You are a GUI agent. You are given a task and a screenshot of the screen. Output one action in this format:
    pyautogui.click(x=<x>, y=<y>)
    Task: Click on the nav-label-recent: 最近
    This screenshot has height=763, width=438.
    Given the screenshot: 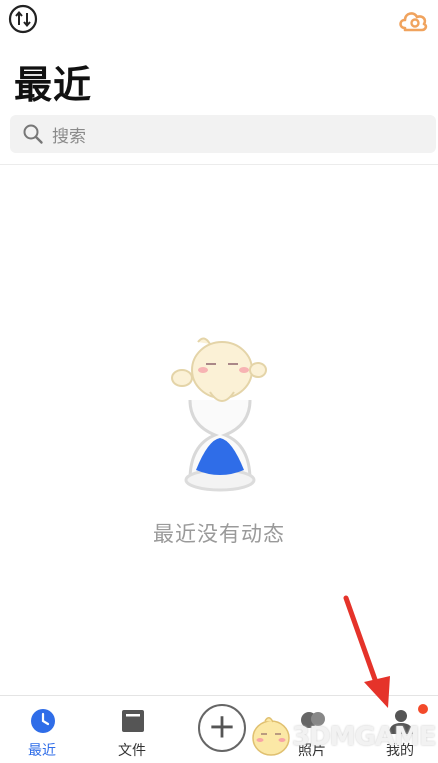 What is the action you would take?
    pyautogui.click(x=42, y=751)
    